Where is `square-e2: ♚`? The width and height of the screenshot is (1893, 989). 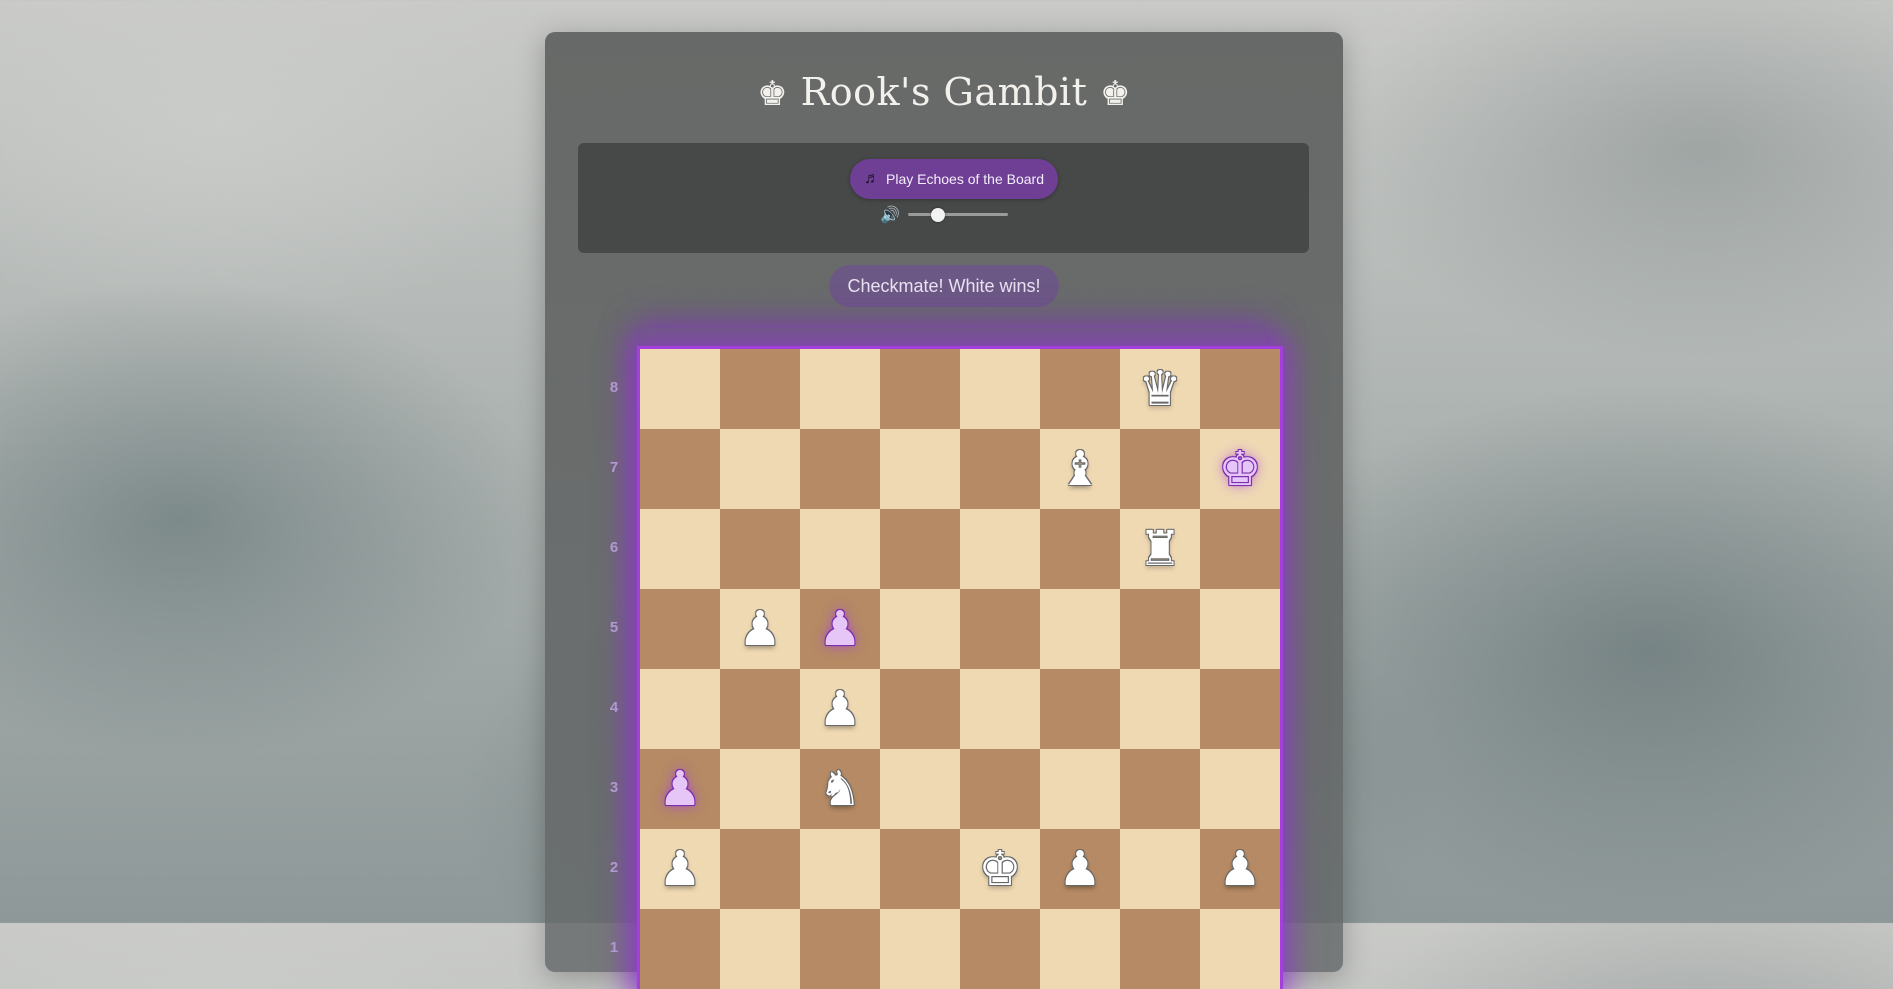 square-e2: ♚ is located at coordinates (1000, 869).